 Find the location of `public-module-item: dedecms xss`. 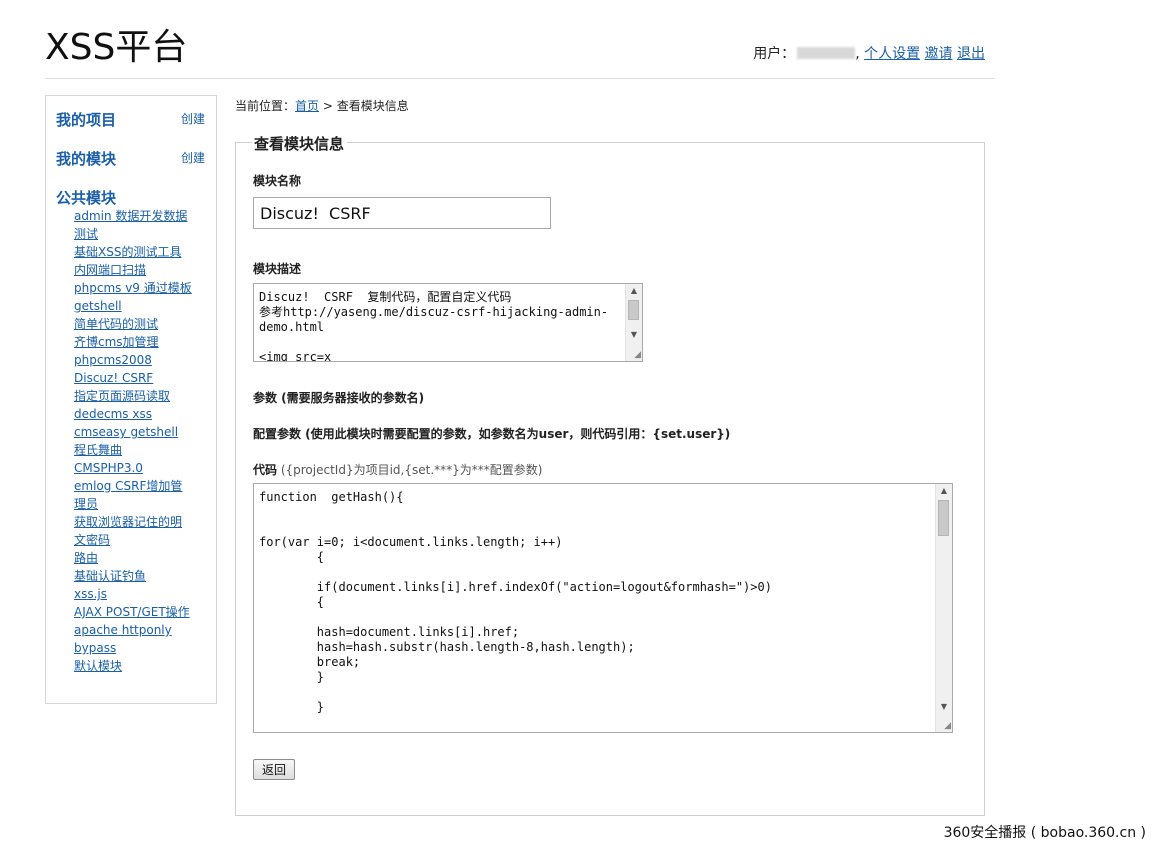

public-module-item: dedecms xss is located at coordinates (138, 414).